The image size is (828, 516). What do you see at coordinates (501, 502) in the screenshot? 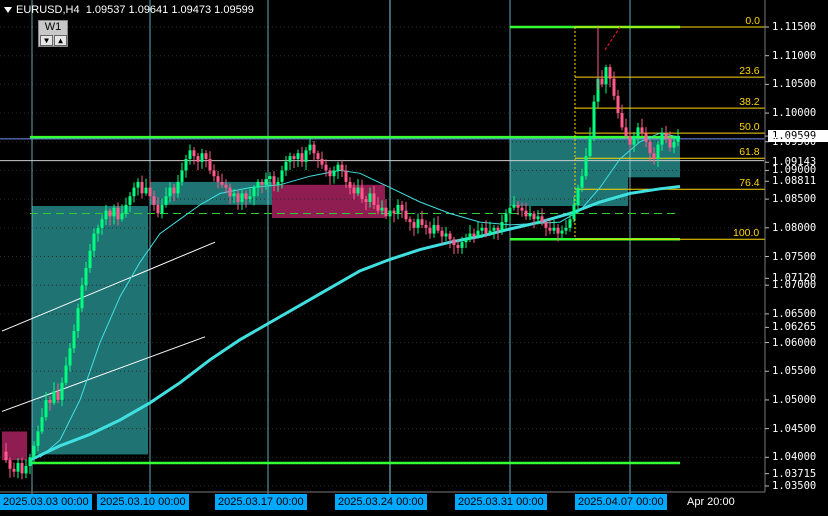
I see `time-label: 2025.03.31 00:00` at bounding box center [501, 502].